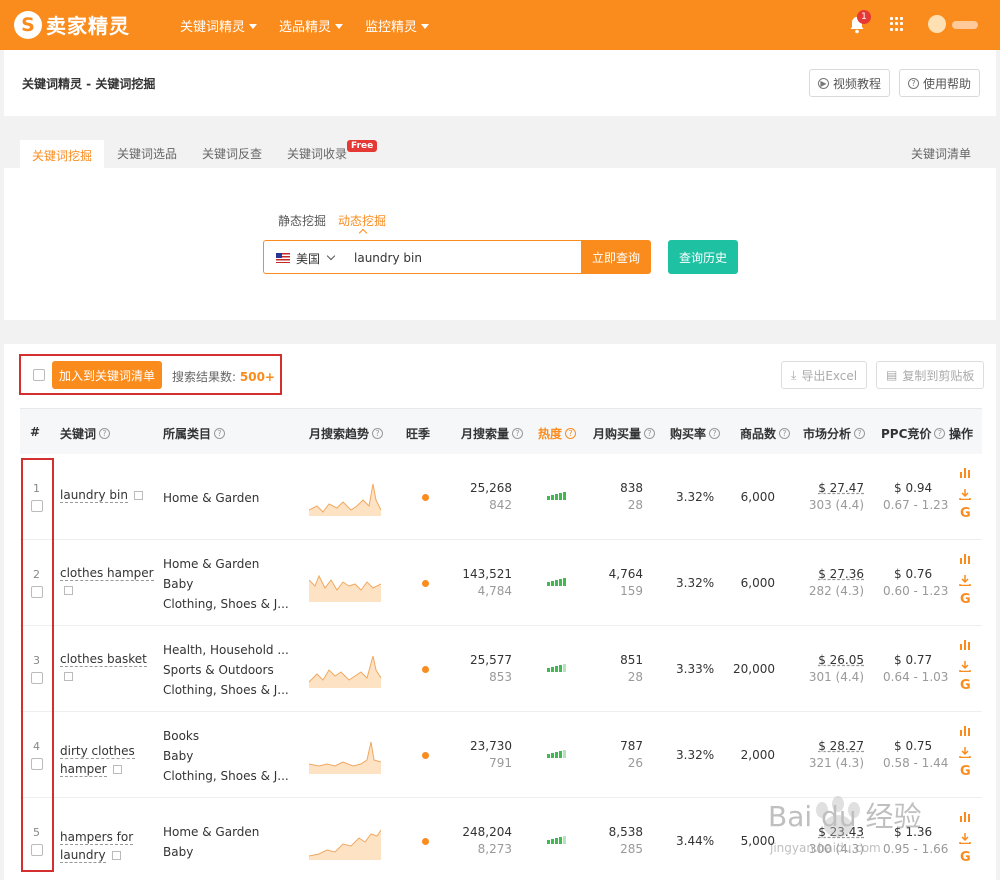  I want to click on col-purchase-rate: 购买率?, so click(695, 433).